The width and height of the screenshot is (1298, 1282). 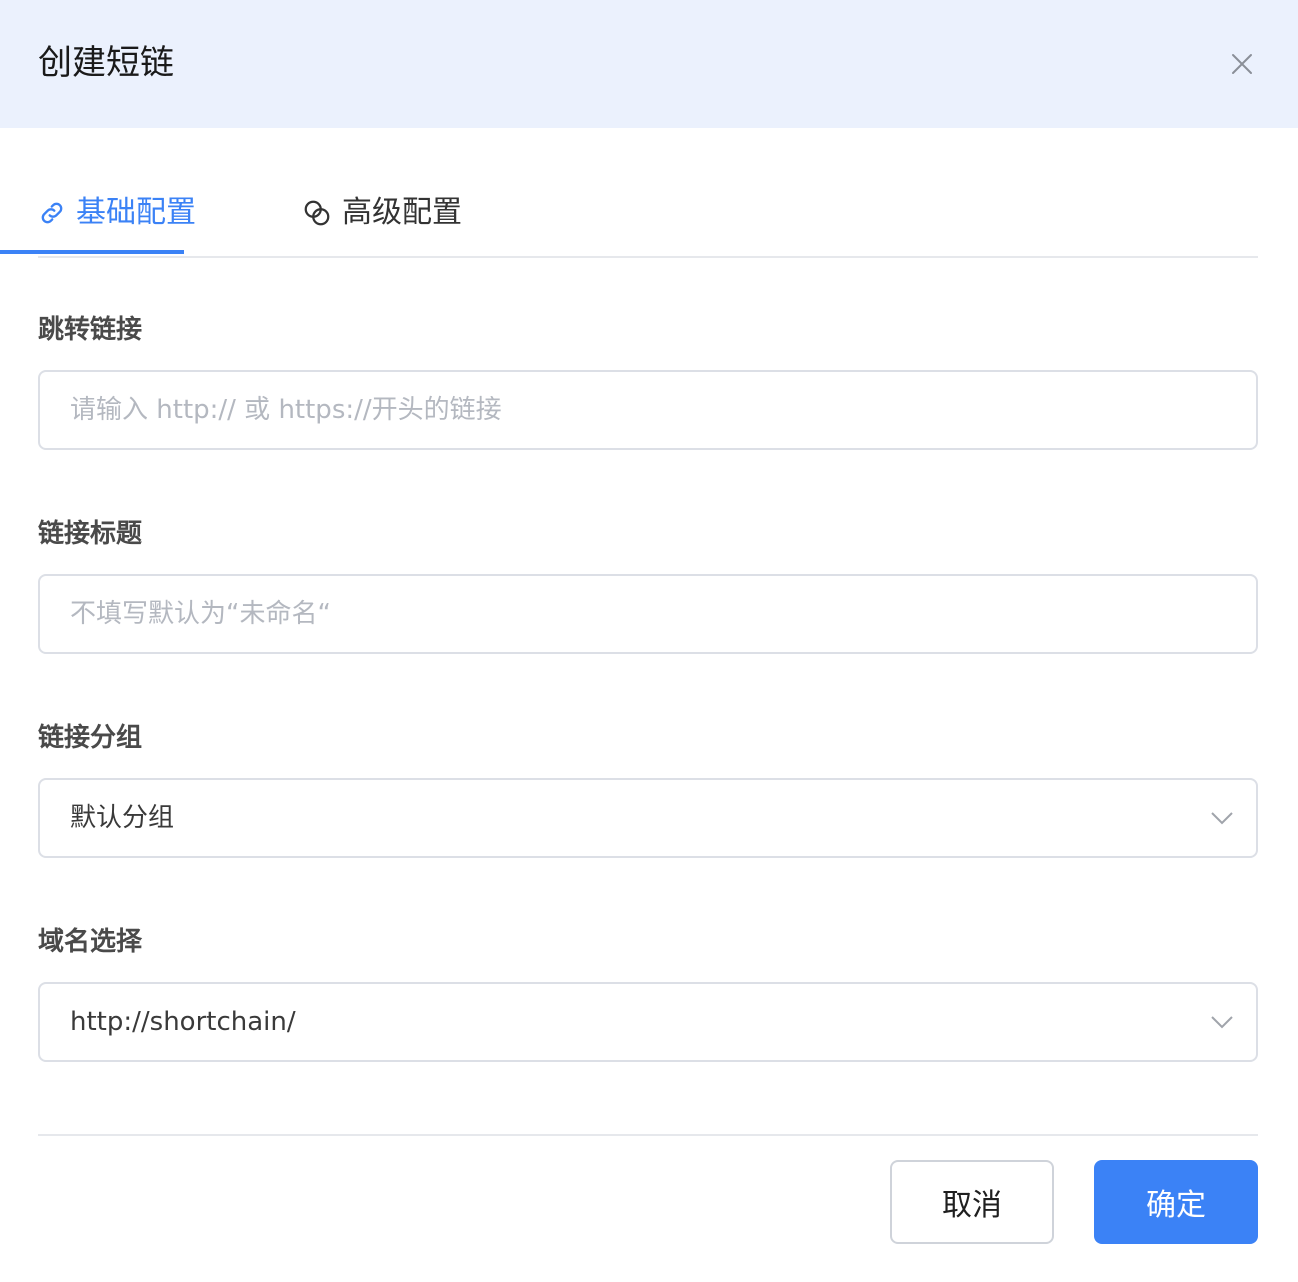 I want to click on tab-advanced-config-label: 高级配置, so click(x=402, y=212).